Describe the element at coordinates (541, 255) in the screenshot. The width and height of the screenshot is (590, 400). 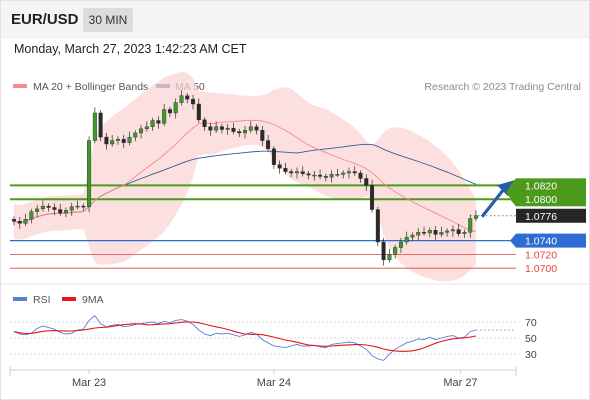
I see `level-label-1-0720: 1.0720` at that location.